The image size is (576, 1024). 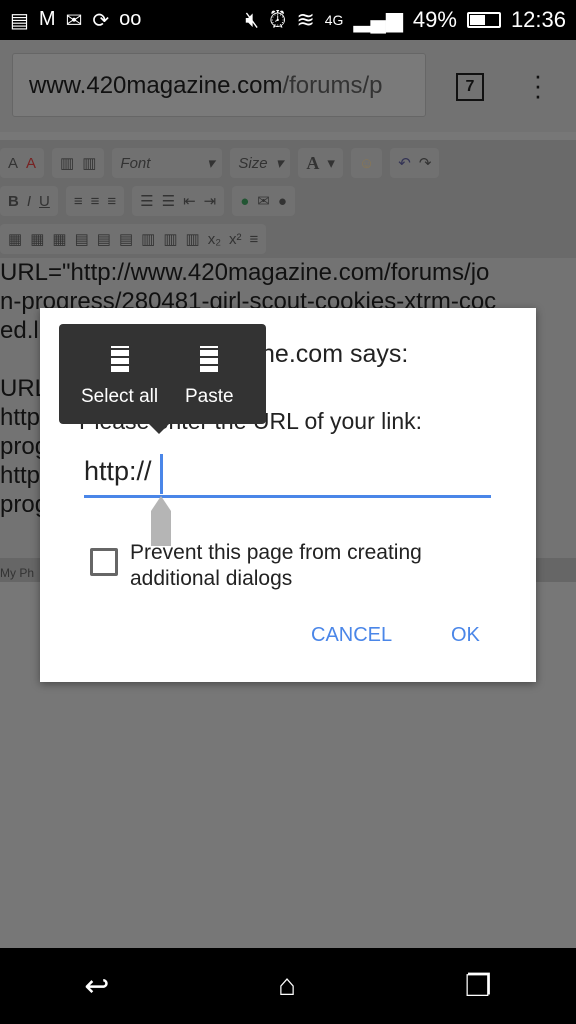 What do you see at coordinates (434, 19) in the screenshot?
I see `battery-percent: 49%` at bounding box center [434, 19].